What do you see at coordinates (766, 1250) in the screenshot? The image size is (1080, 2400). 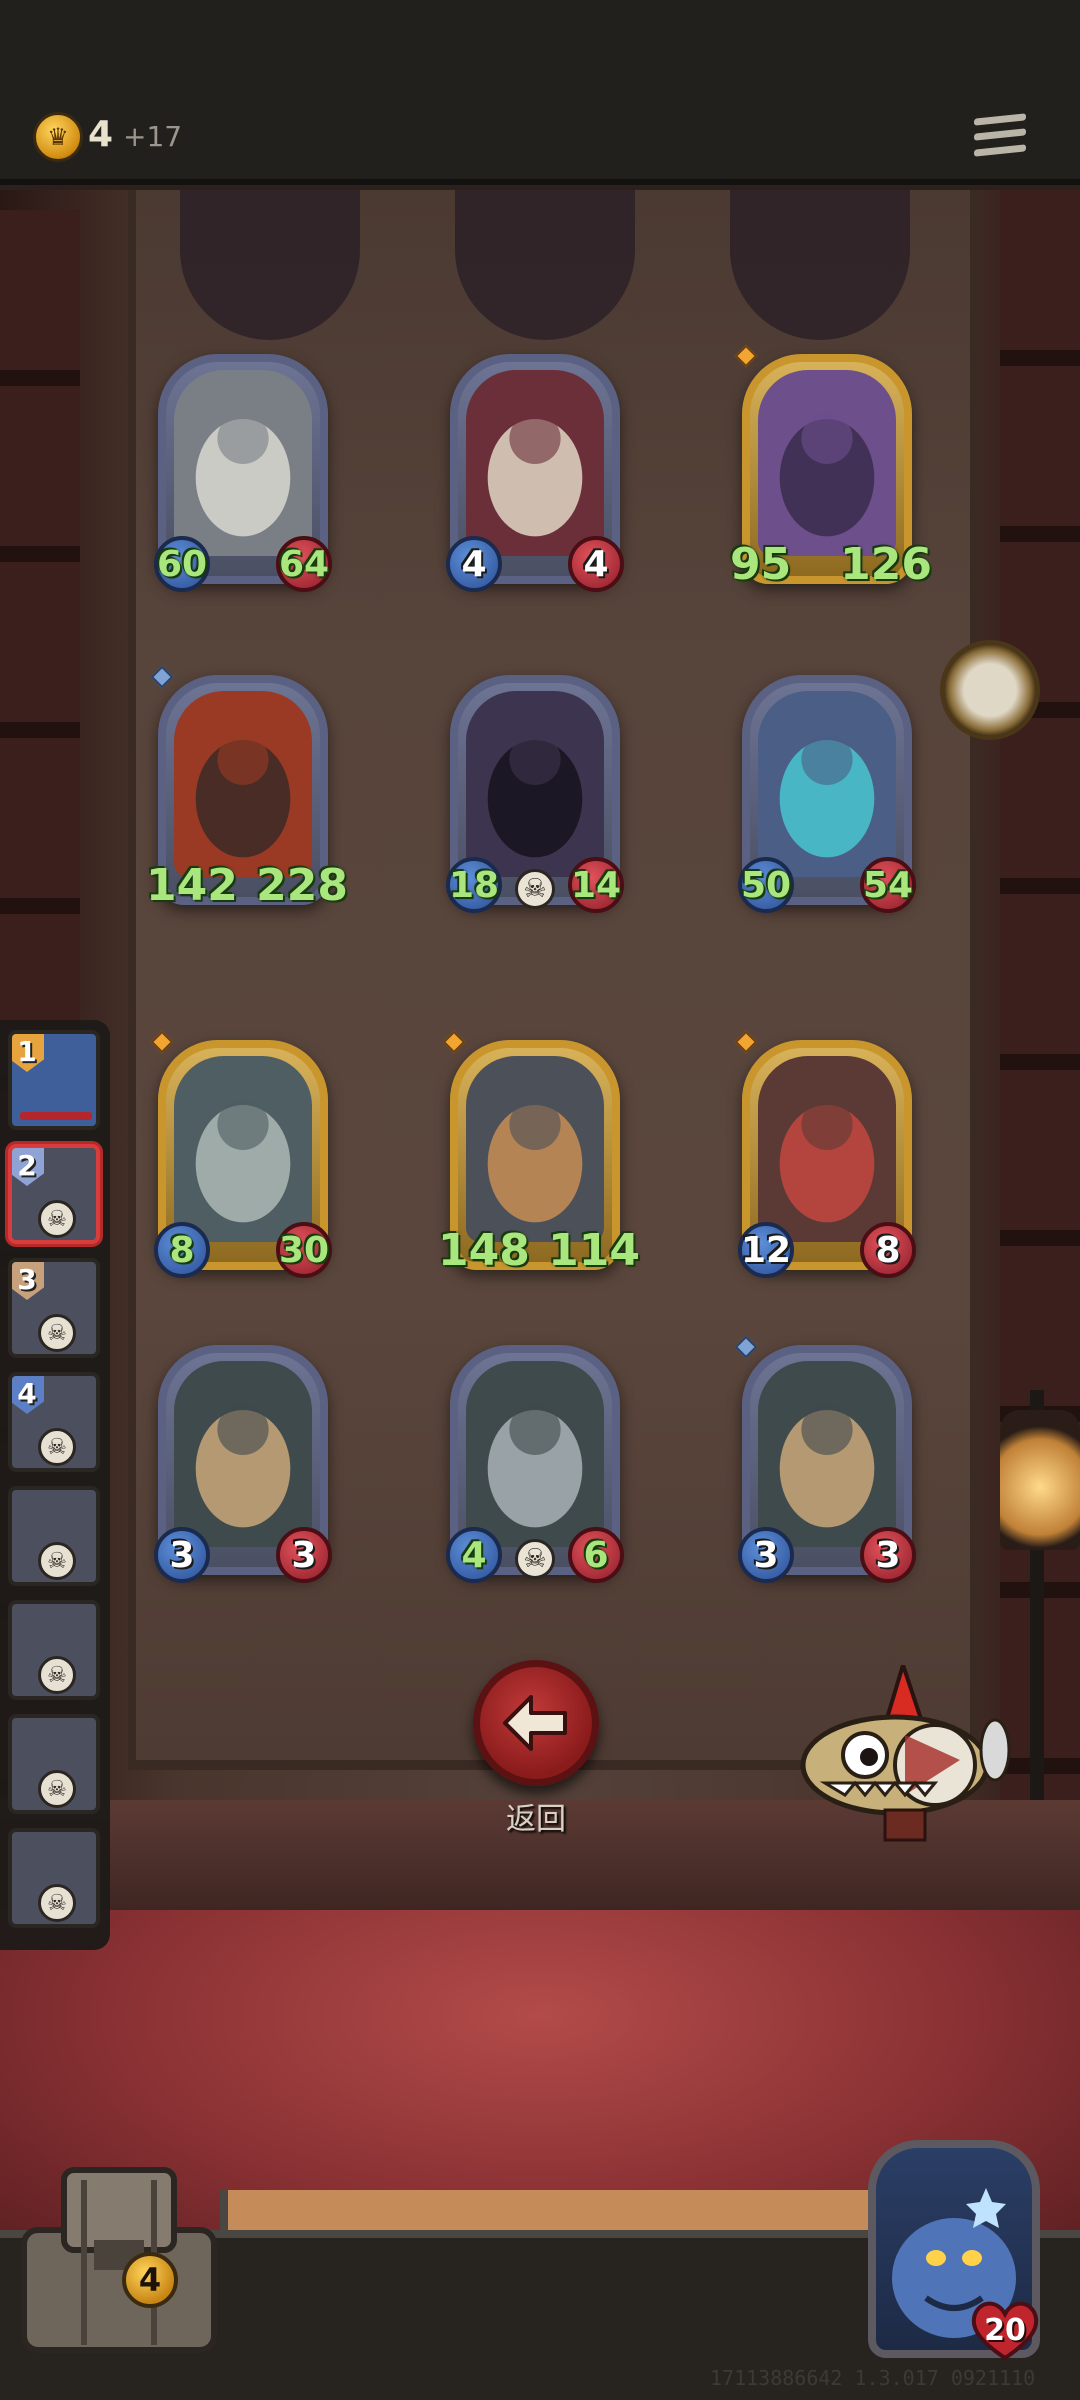 I see `attack-value: 12` at bounding box center [766, 1250].